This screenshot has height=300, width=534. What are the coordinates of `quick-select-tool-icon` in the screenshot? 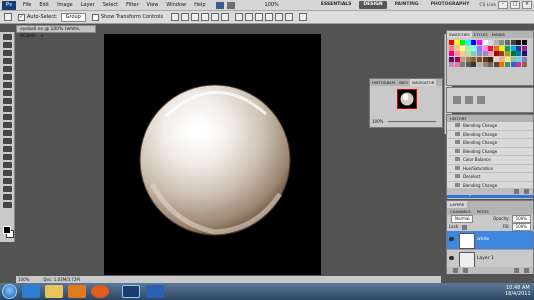 It's located at (7, 61).